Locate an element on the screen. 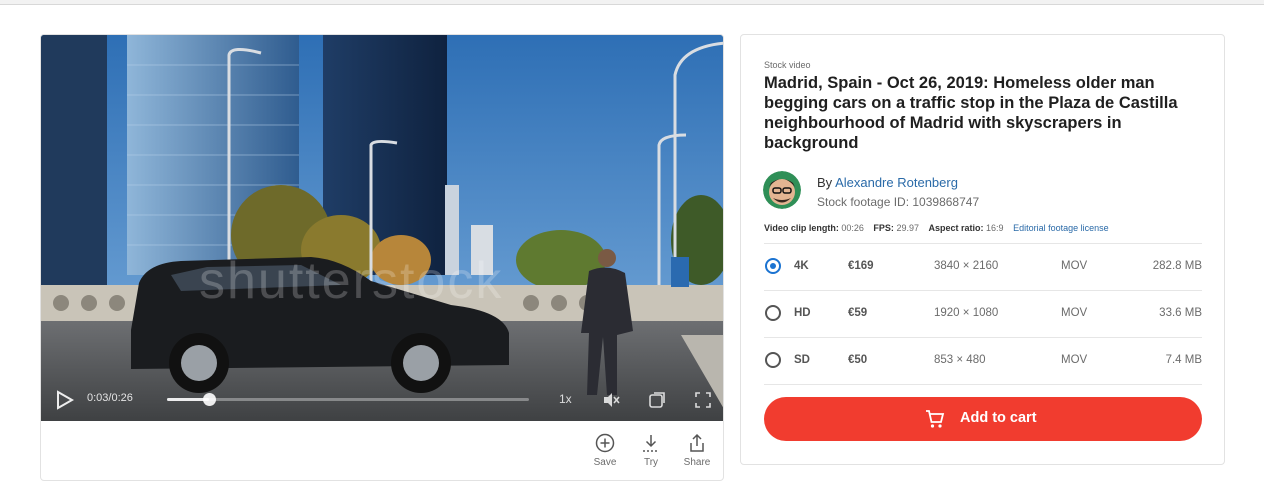 This screenshot has height=497, width=1264. cart-icon is located at coordinates (935, 419).